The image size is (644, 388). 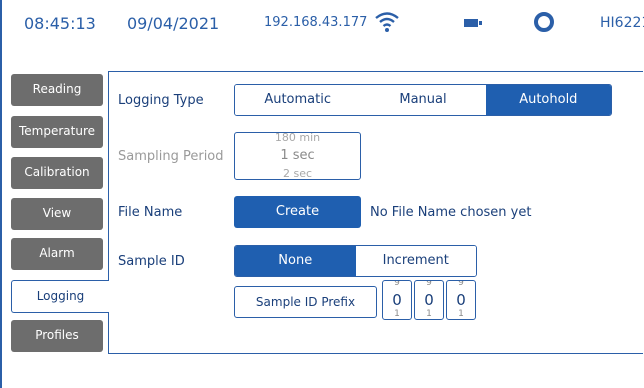 I want to click on battery-icon, so click(x=473, y=23).